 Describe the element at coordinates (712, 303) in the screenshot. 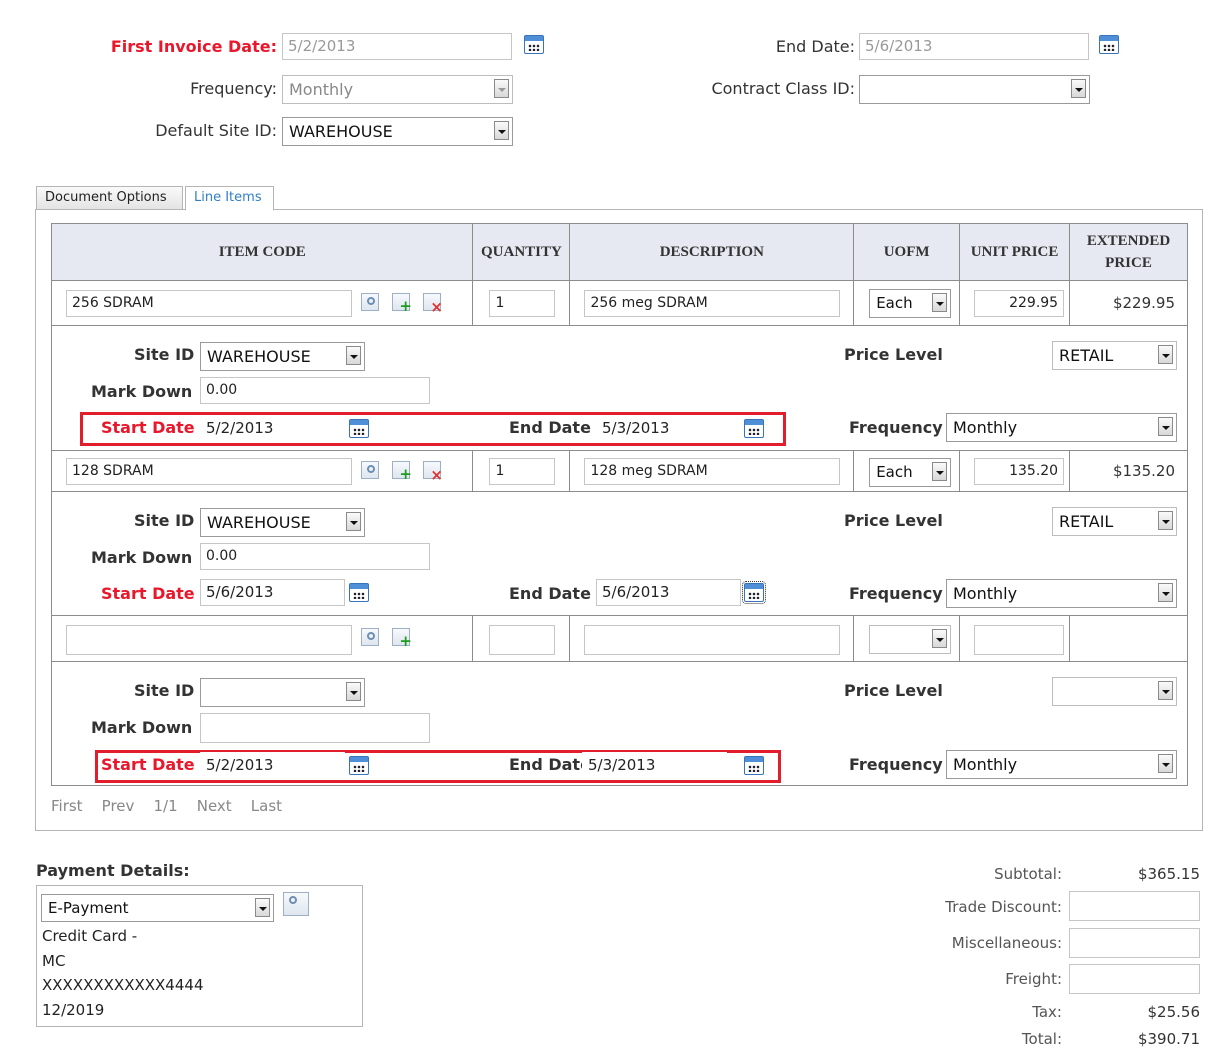

I see `description-input: 256 meg SDRAM` at that location.